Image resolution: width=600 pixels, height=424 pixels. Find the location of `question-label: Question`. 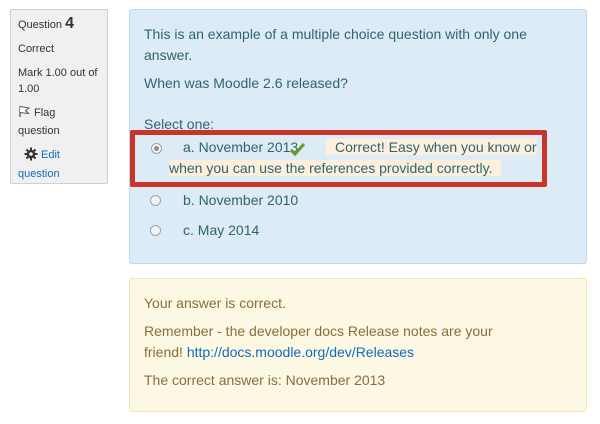

question-label: Question is located at coordinates (40, 25).